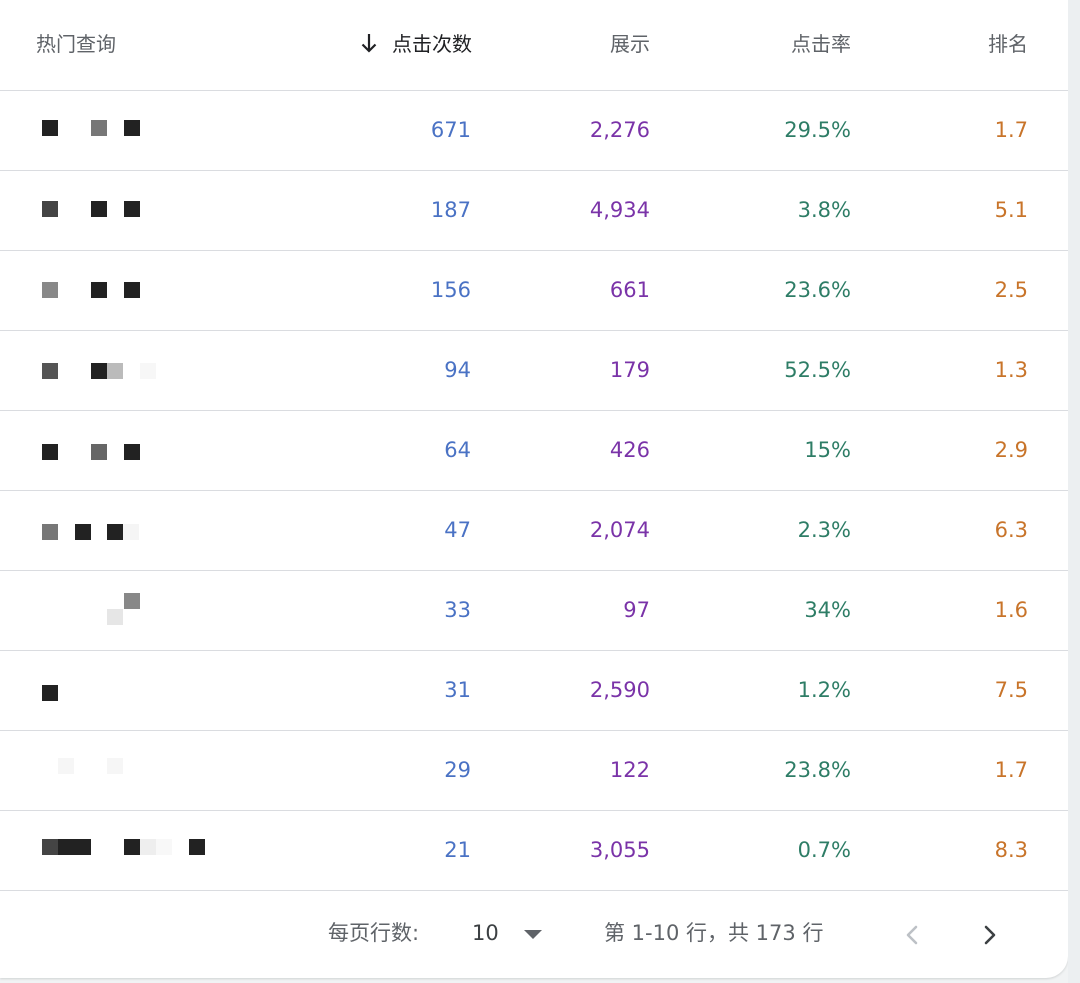 Image resolution: width=1080 pixels, height=983 pixels. What do you see at coordinates (1011, 370) in the screenshot?
I see `position-value: 1.3` at bounding box center [1011, 370].